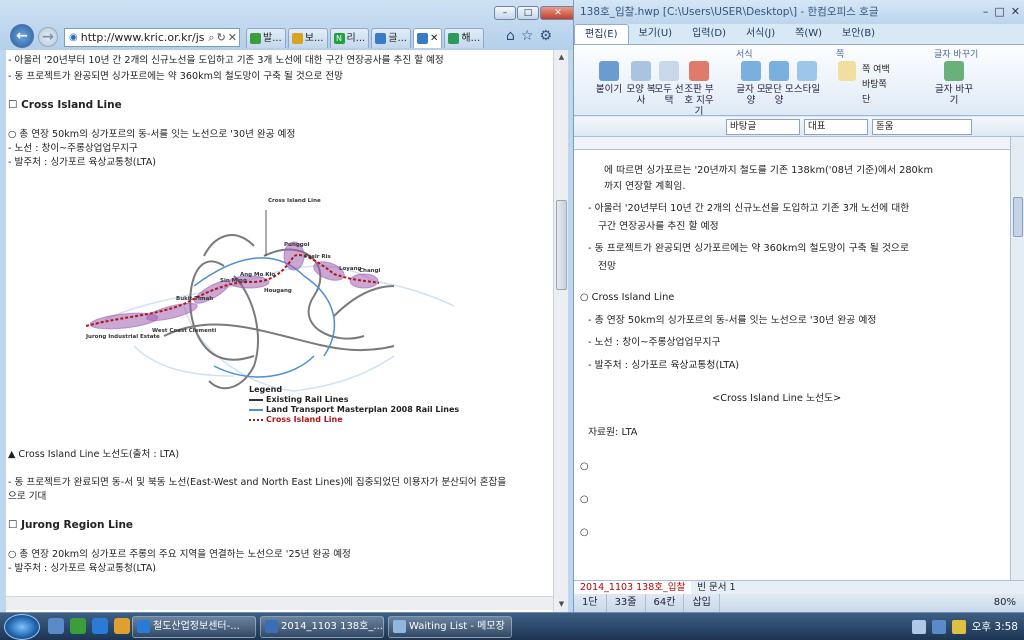 This screenshot has height=640, width=1024. What do you see at coordinates (122, 626) in the screenshot?
I see `folder-icon` at bounding box center [122, 626].